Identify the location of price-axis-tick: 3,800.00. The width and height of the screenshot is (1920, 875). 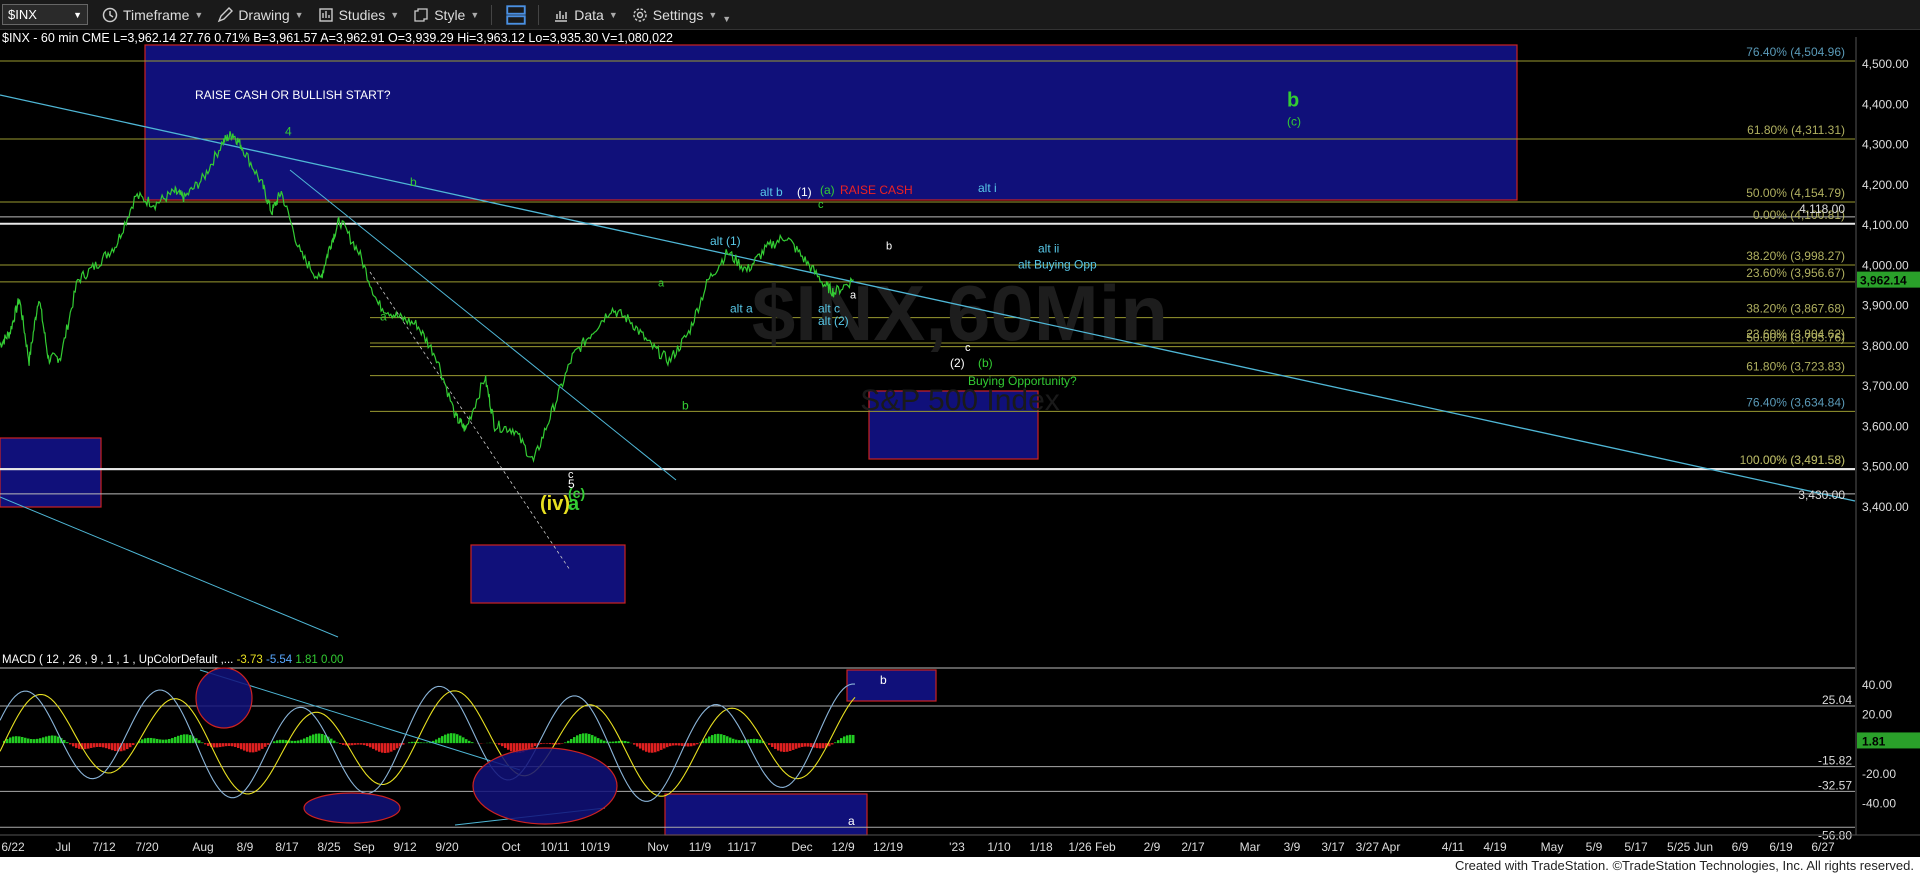
(1885, 346).